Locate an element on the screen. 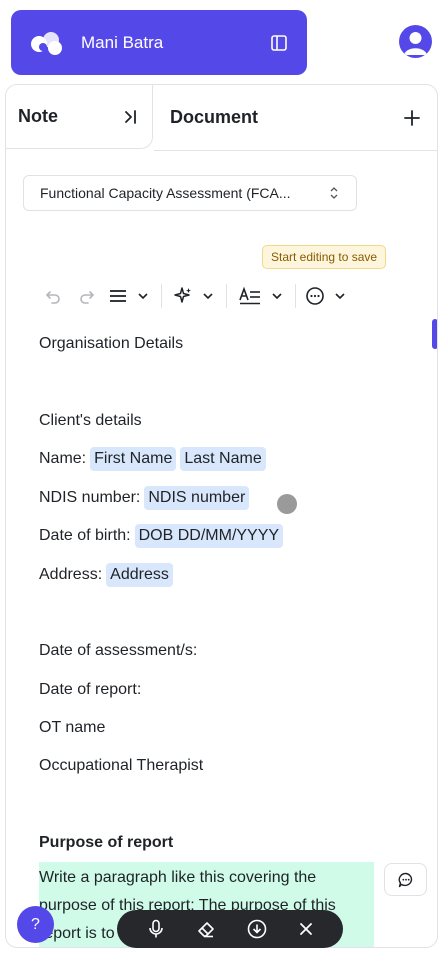 Image resolution: width=443 pixels, height=960 pixels. app-logo-icon is located at coordinates (46, 43).